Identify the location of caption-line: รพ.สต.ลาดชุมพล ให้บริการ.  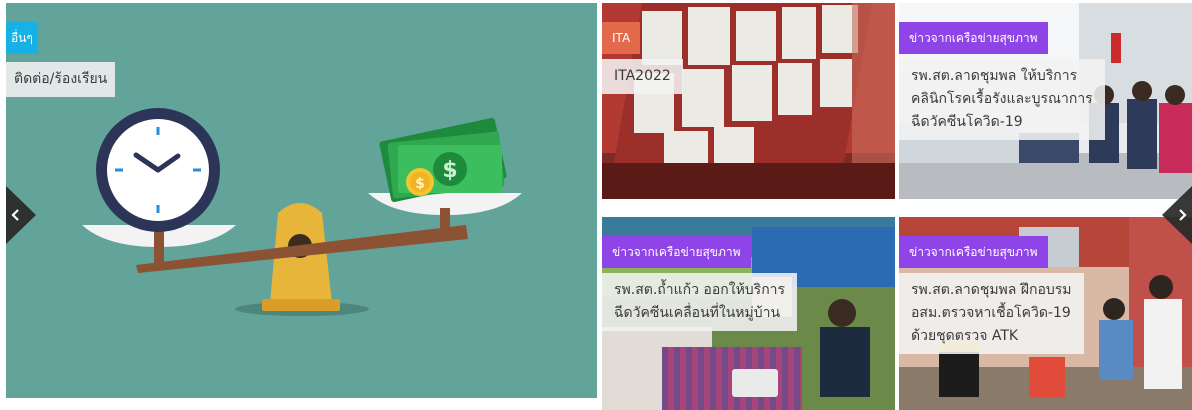
(994, 76).